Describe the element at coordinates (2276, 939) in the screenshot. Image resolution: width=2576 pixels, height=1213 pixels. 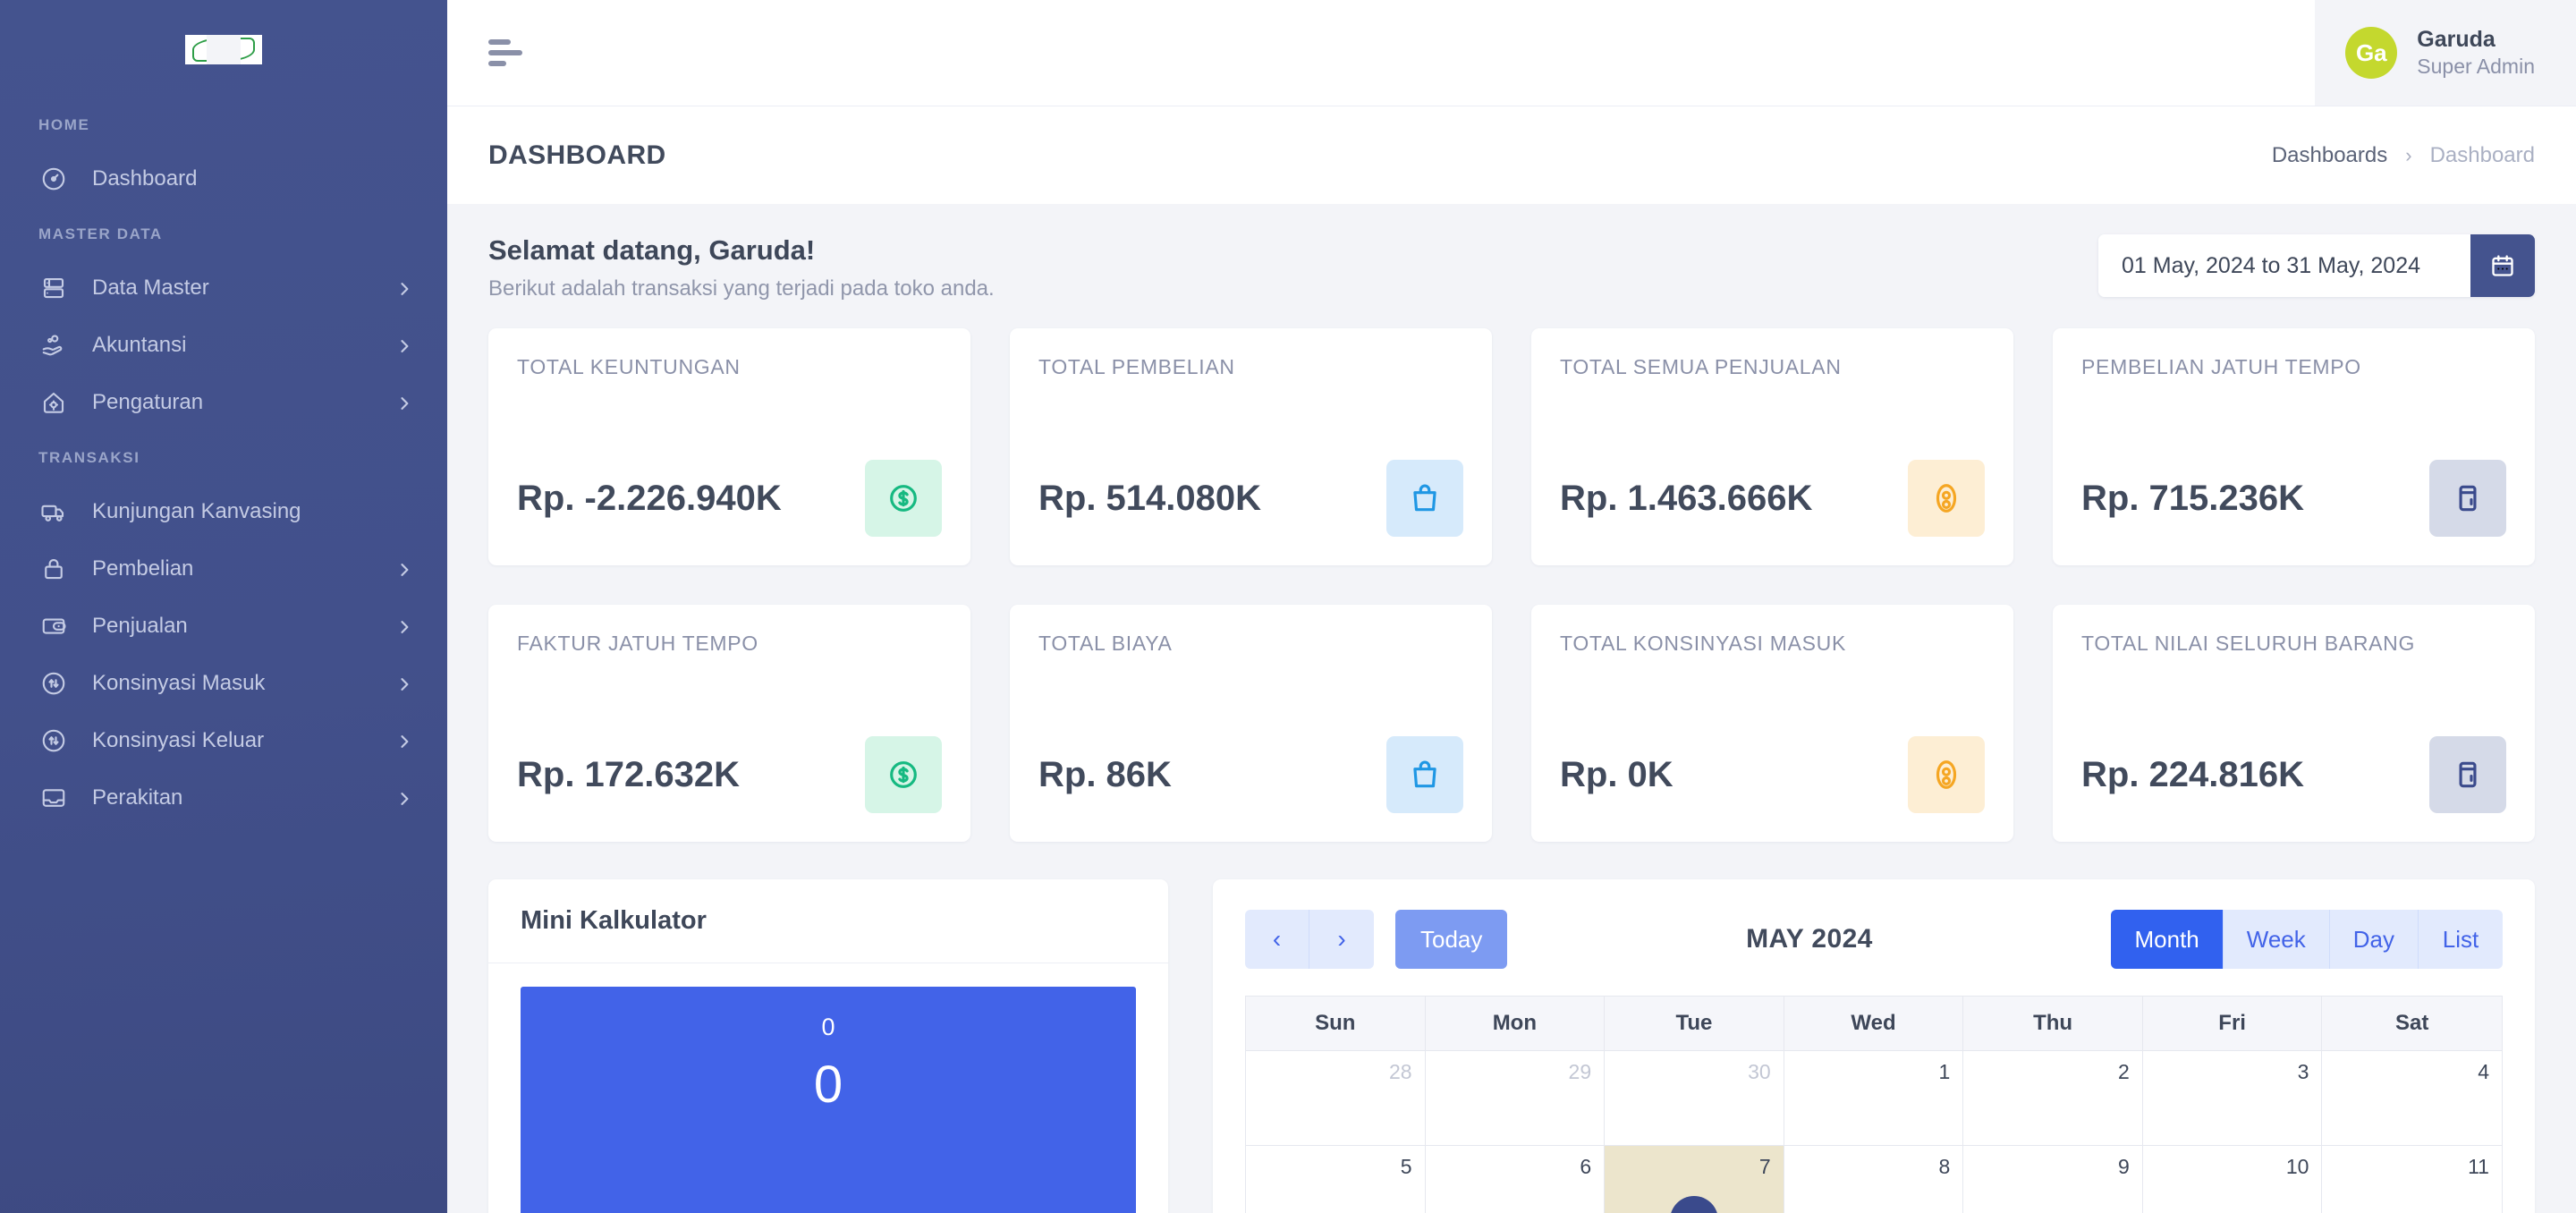
I see `calendar-view-week: Week` at that location.